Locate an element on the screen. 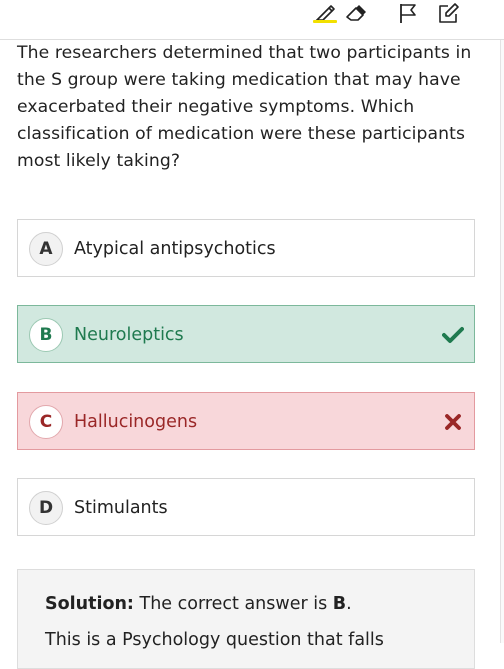 This screenshot has width=504, height=669. option-letter: D is located at coordinates (46, 508).